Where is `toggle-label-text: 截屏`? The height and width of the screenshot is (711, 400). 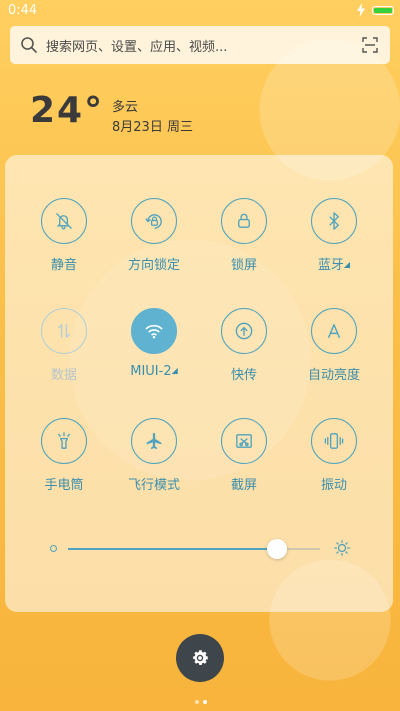
toggle-label-text: 截屏 is located at coordinates (243, 485).